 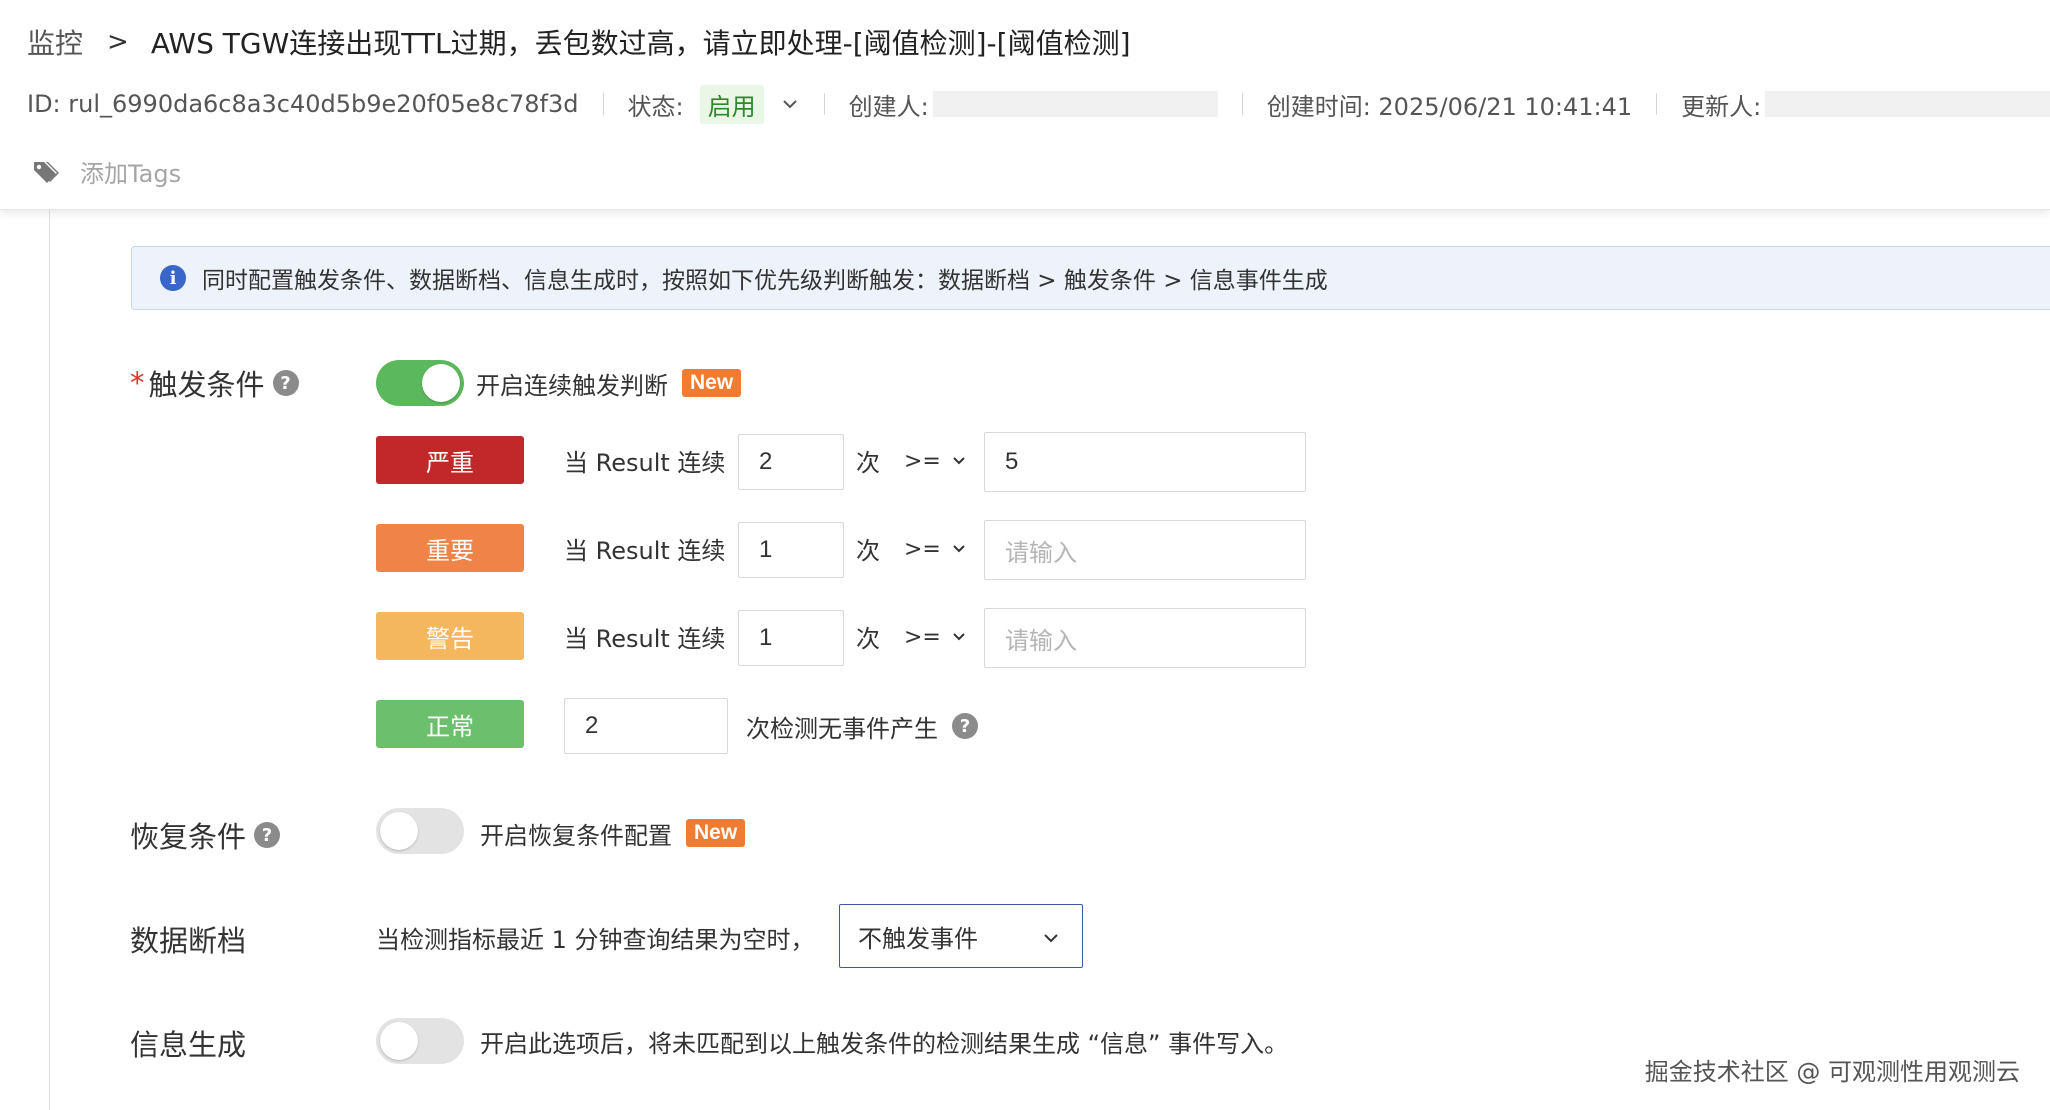 I want to click on add-tags-button: 添加Tags, so click(x=106, y=171).